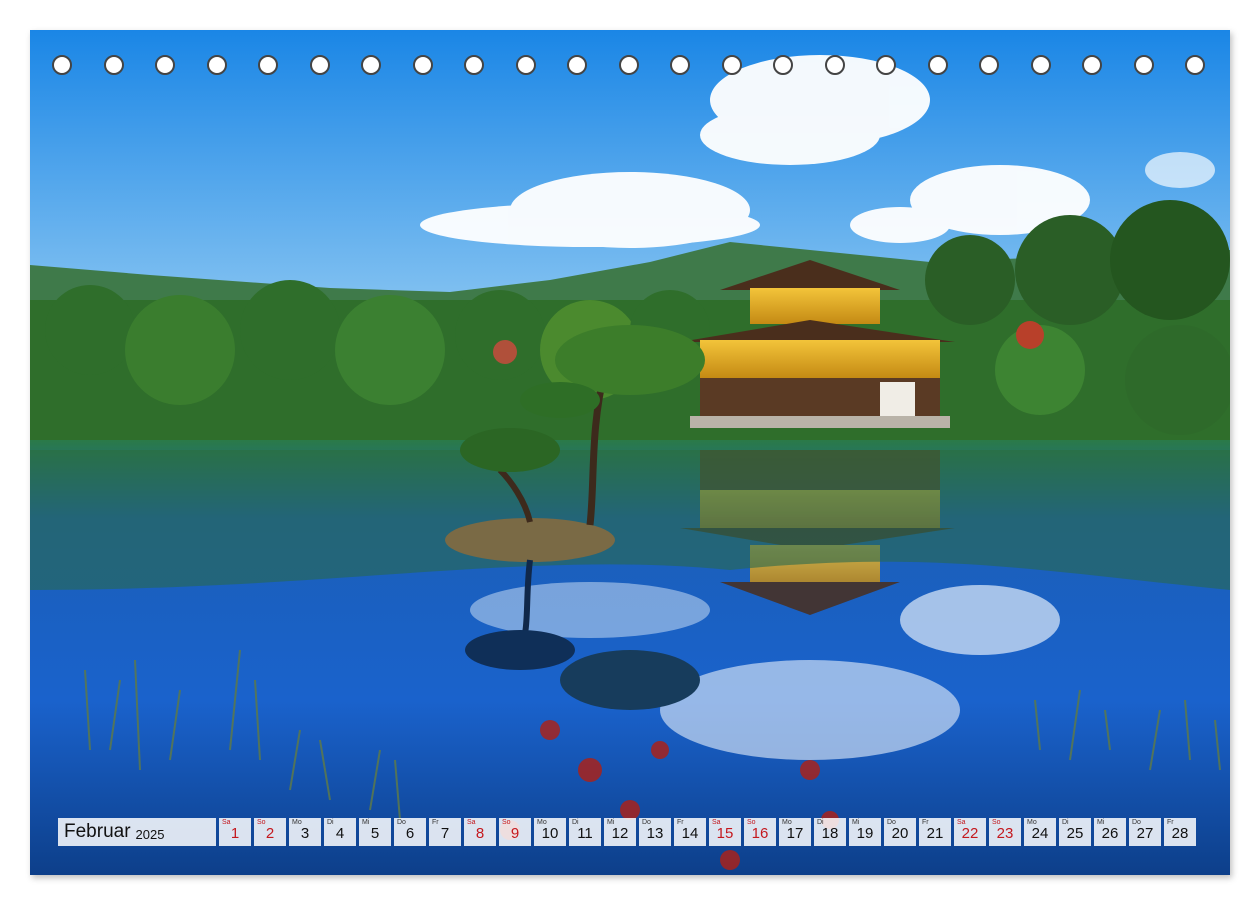 Image resolution: width=1260 pixels, height=905 pixels. I want to click on day-cell: Sa 22, so click(970, 832).